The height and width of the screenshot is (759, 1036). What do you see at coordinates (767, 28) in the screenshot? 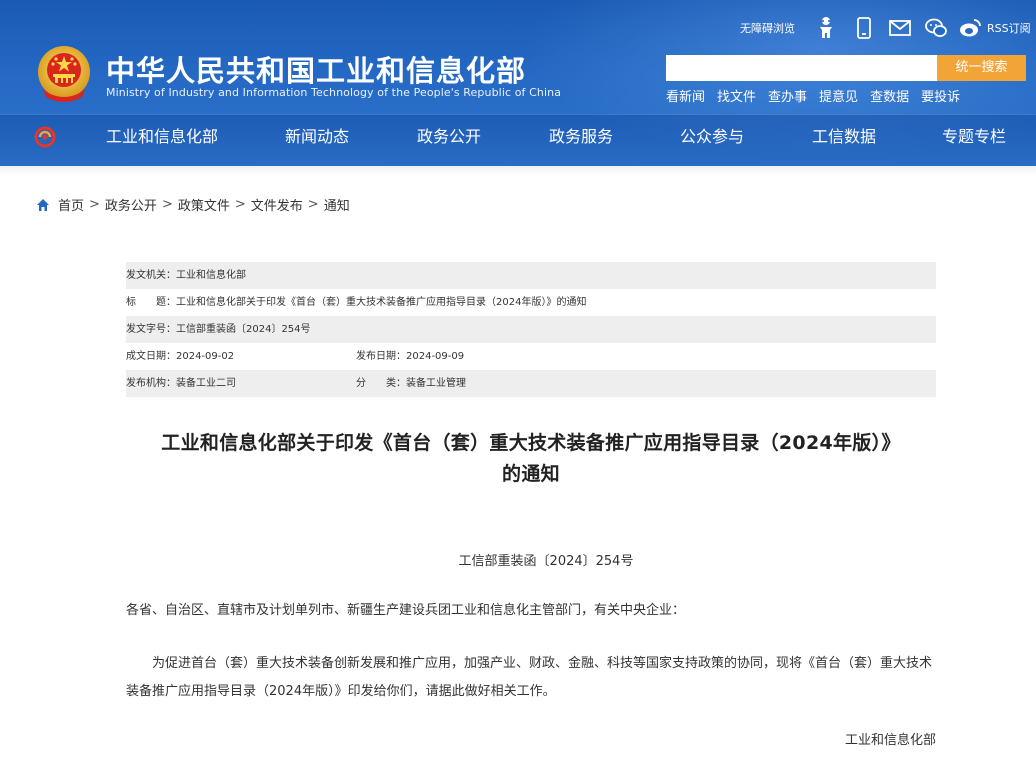
I see `accessibility-link: 无障碍浏览` at bounding box center [767, 28].